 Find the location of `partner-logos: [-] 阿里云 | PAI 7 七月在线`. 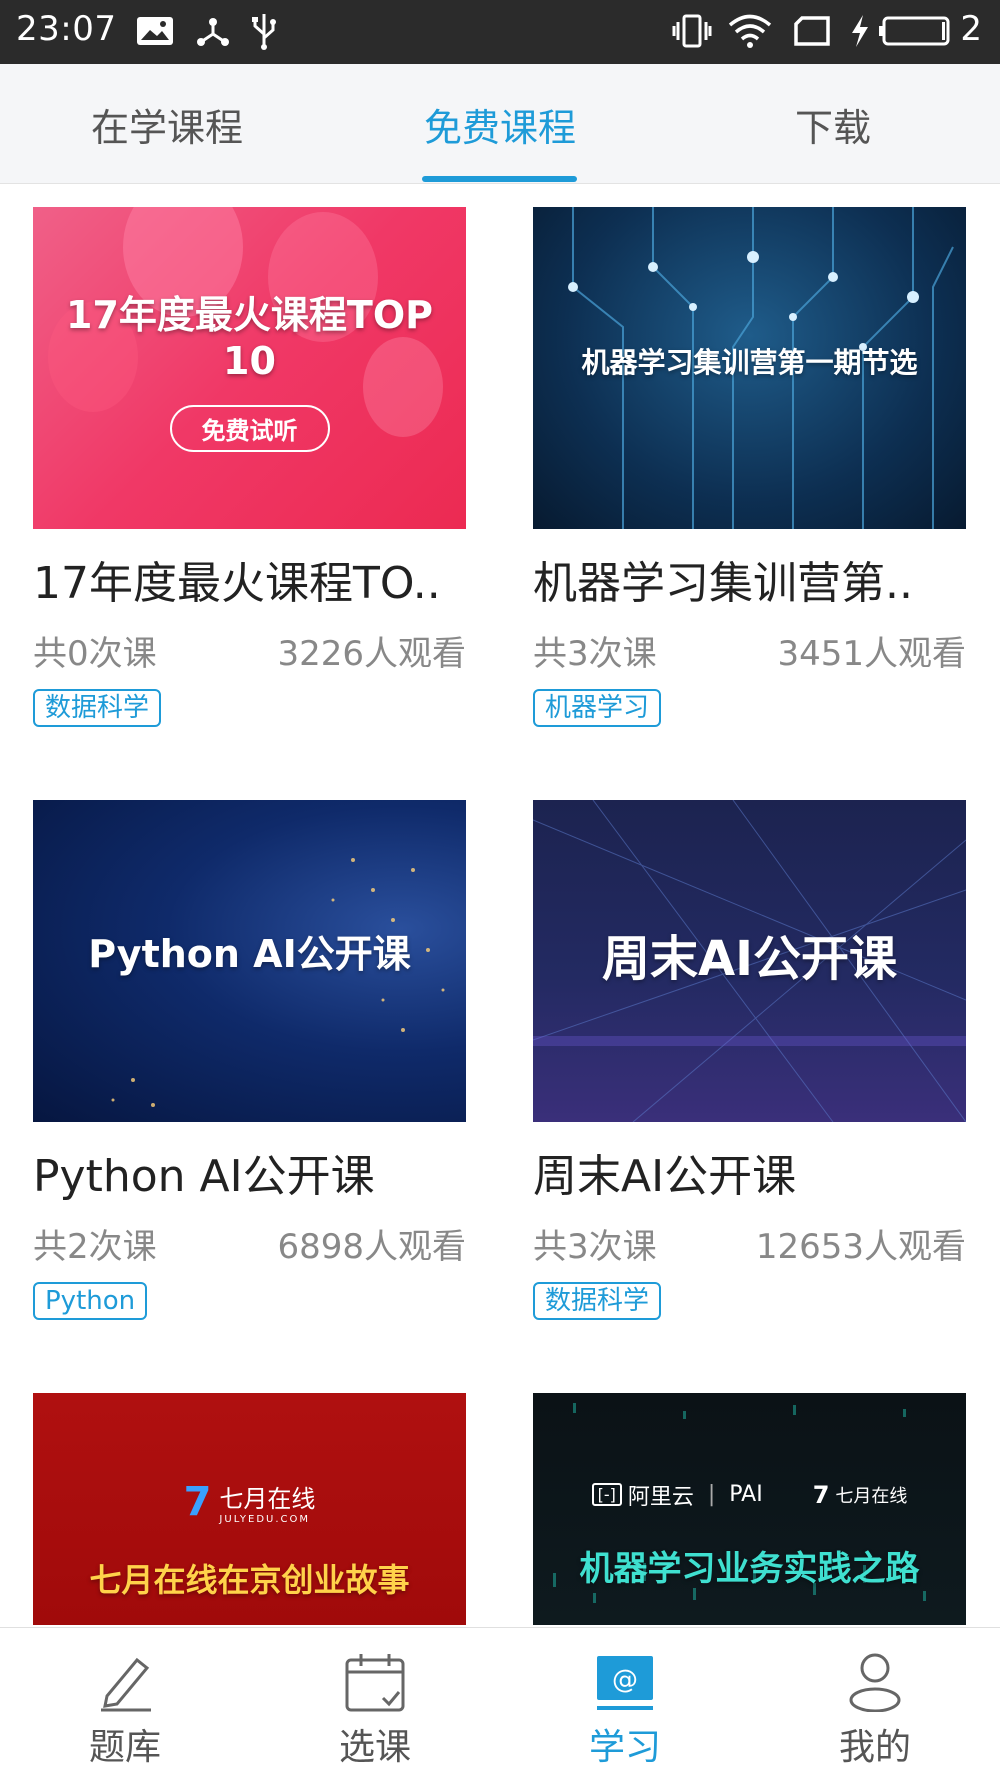

partner-logos: [-] 阿里云 | PAI 7 七月在线 is located at coordinates (749, 1495).